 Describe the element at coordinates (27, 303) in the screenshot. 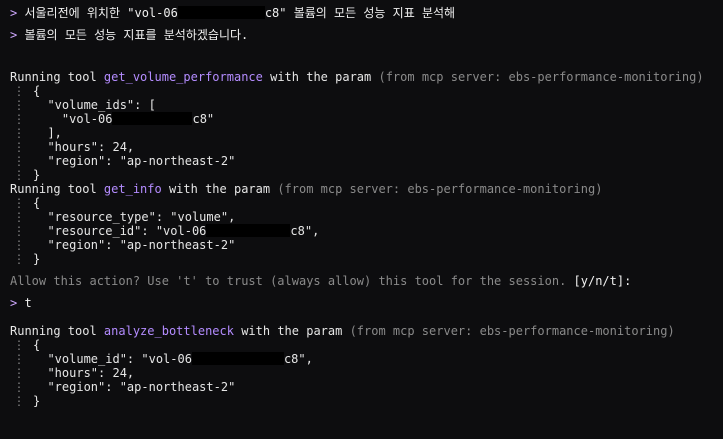

I see `user-answer: t` at that location.